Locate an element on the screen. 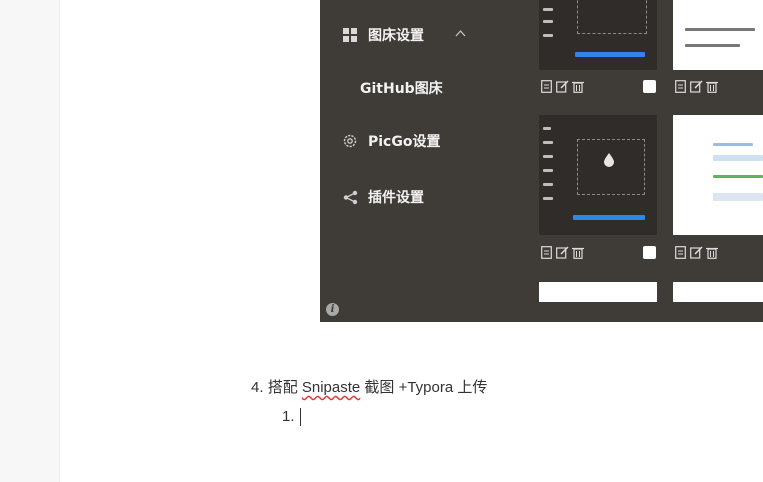  upload-cloud-icon is located at coordinates (609, 160).